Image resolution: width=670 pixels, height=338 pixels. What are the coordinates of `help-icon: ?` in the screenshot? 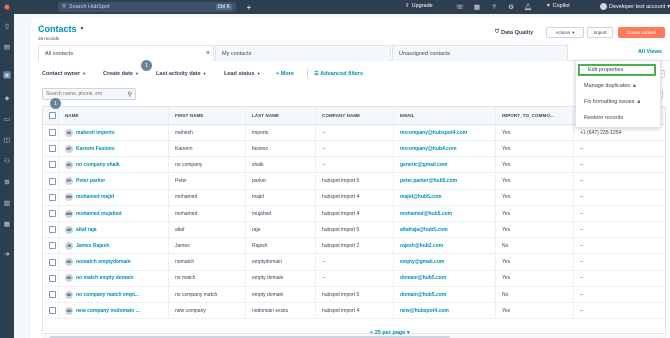 It's located at (494, 7).